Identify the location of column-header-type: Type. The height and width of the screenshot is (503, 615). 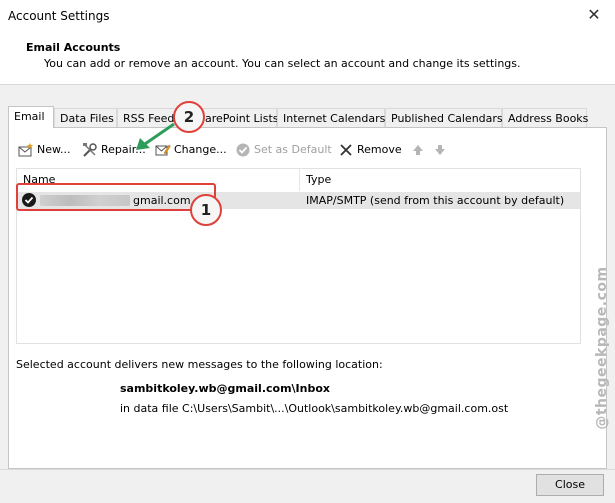
(440, 180).